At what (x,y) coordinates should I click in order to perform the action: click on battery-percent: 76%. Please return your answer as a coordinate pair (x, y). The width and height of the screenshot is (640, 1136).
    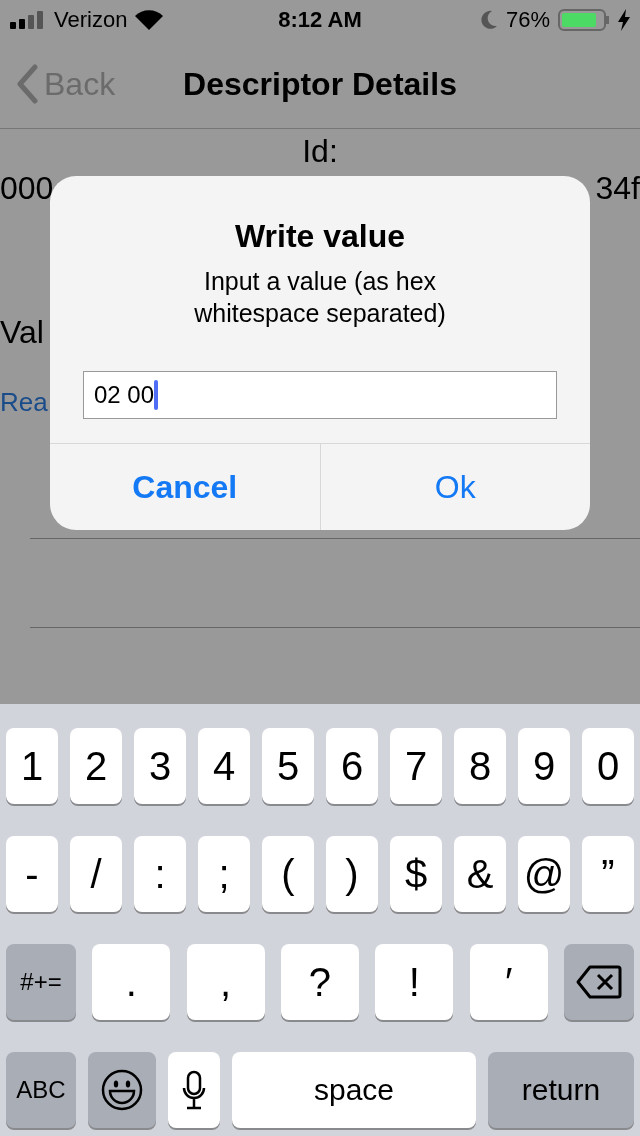
    Looking at the image, I should click on (527, 20).